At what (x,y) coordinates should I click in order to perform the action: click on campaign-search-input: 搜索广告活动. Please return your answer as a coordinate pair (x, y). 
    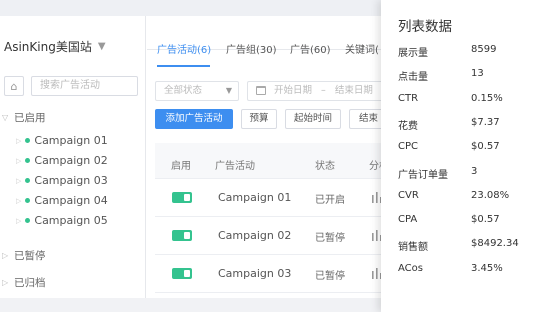
    Looking at the image, I should click on (84, 86).